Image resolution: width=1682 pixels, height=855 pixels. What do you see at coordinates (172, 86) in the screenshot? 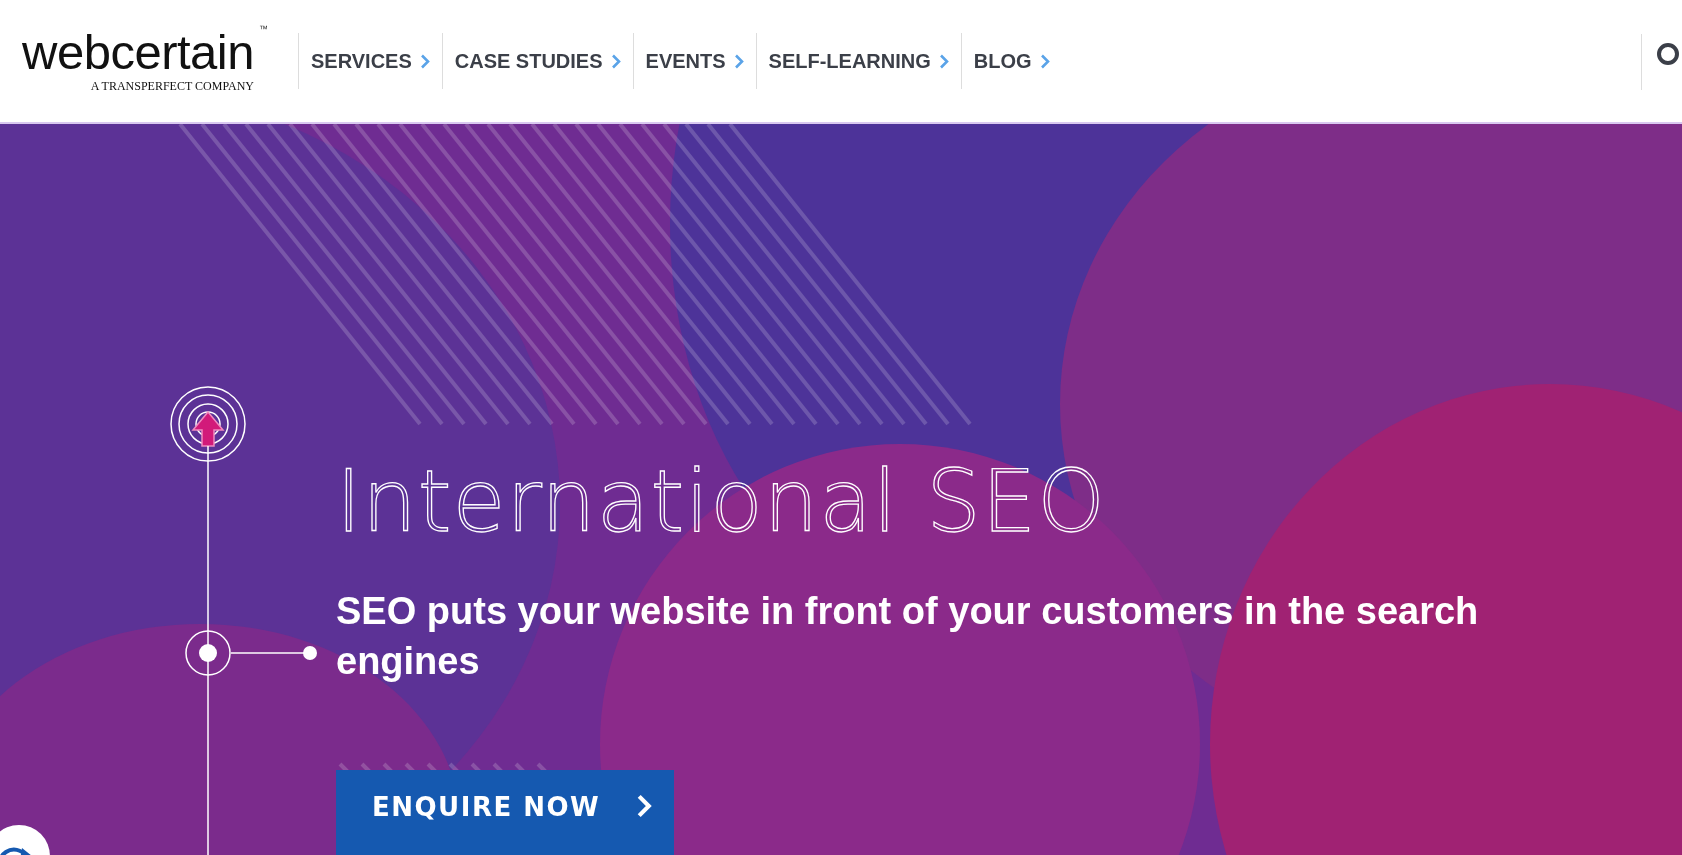
I see `logo-tagline: A TRANSPERFECT COMPANY` at bounding box center [172, 86].